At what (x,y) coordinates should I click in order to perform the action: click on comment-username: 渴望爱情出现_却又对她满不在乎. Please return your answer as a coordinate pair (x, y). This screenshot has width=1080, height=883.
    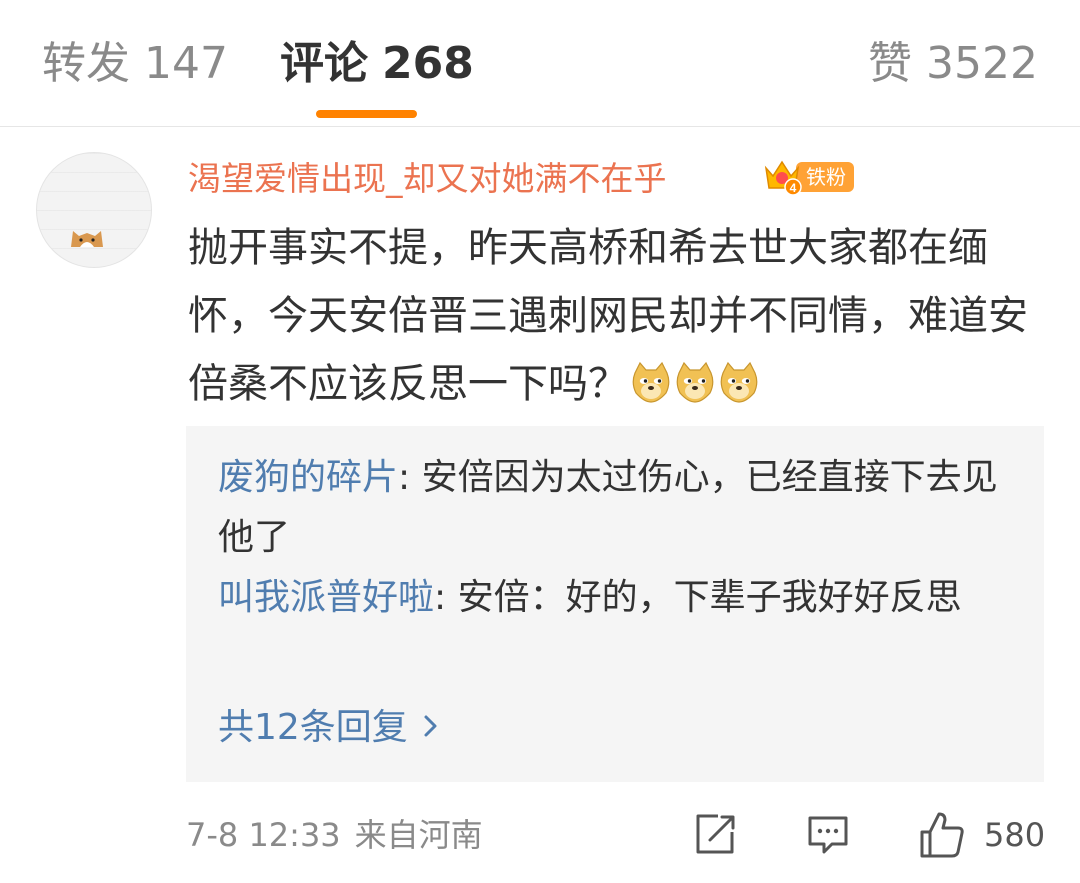
    Looking at the image, I should click on (427, 179).